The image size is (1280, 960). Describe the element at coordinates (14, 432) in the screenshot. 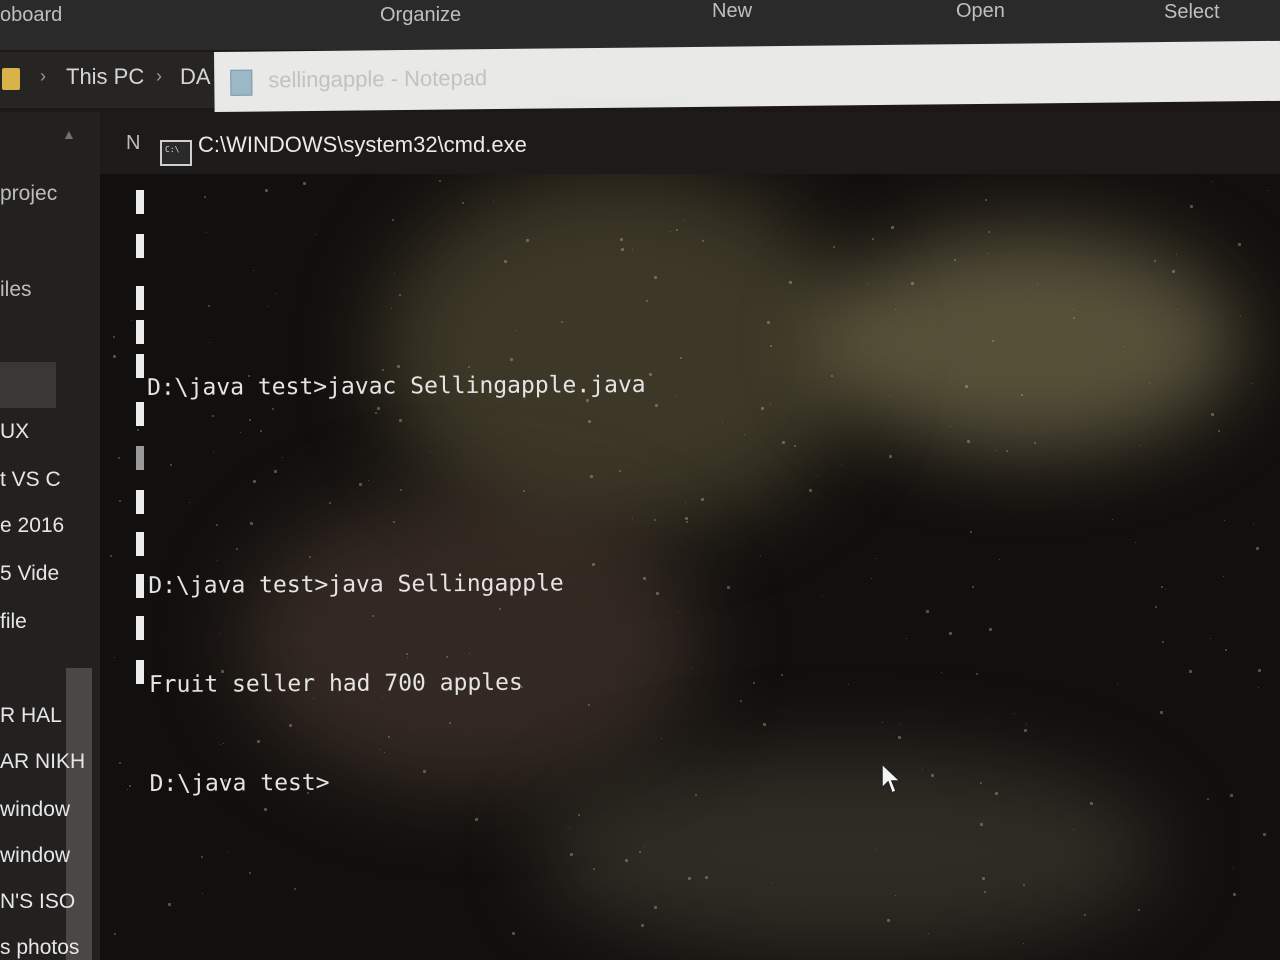

I see `nav-item: UX` at that location.